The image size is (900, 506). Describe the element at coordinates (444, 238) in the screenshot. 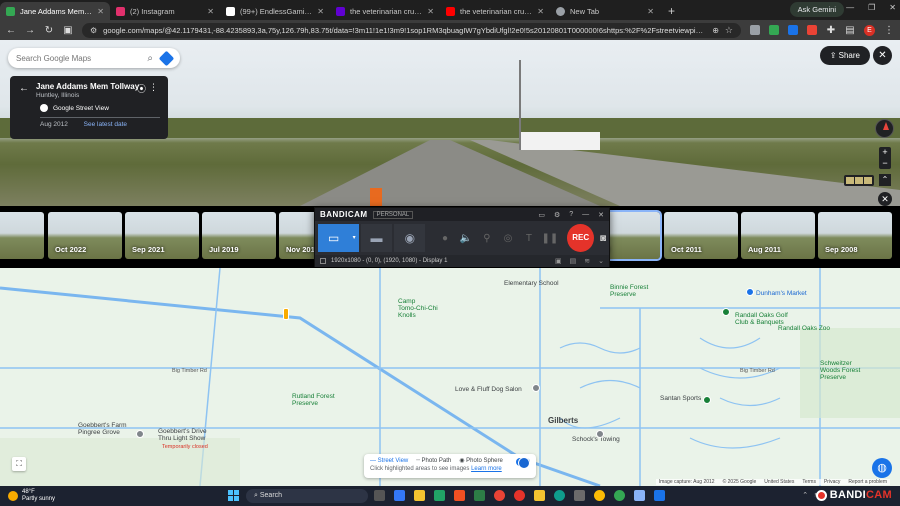

I see `webcam-icon: ●` at that location.